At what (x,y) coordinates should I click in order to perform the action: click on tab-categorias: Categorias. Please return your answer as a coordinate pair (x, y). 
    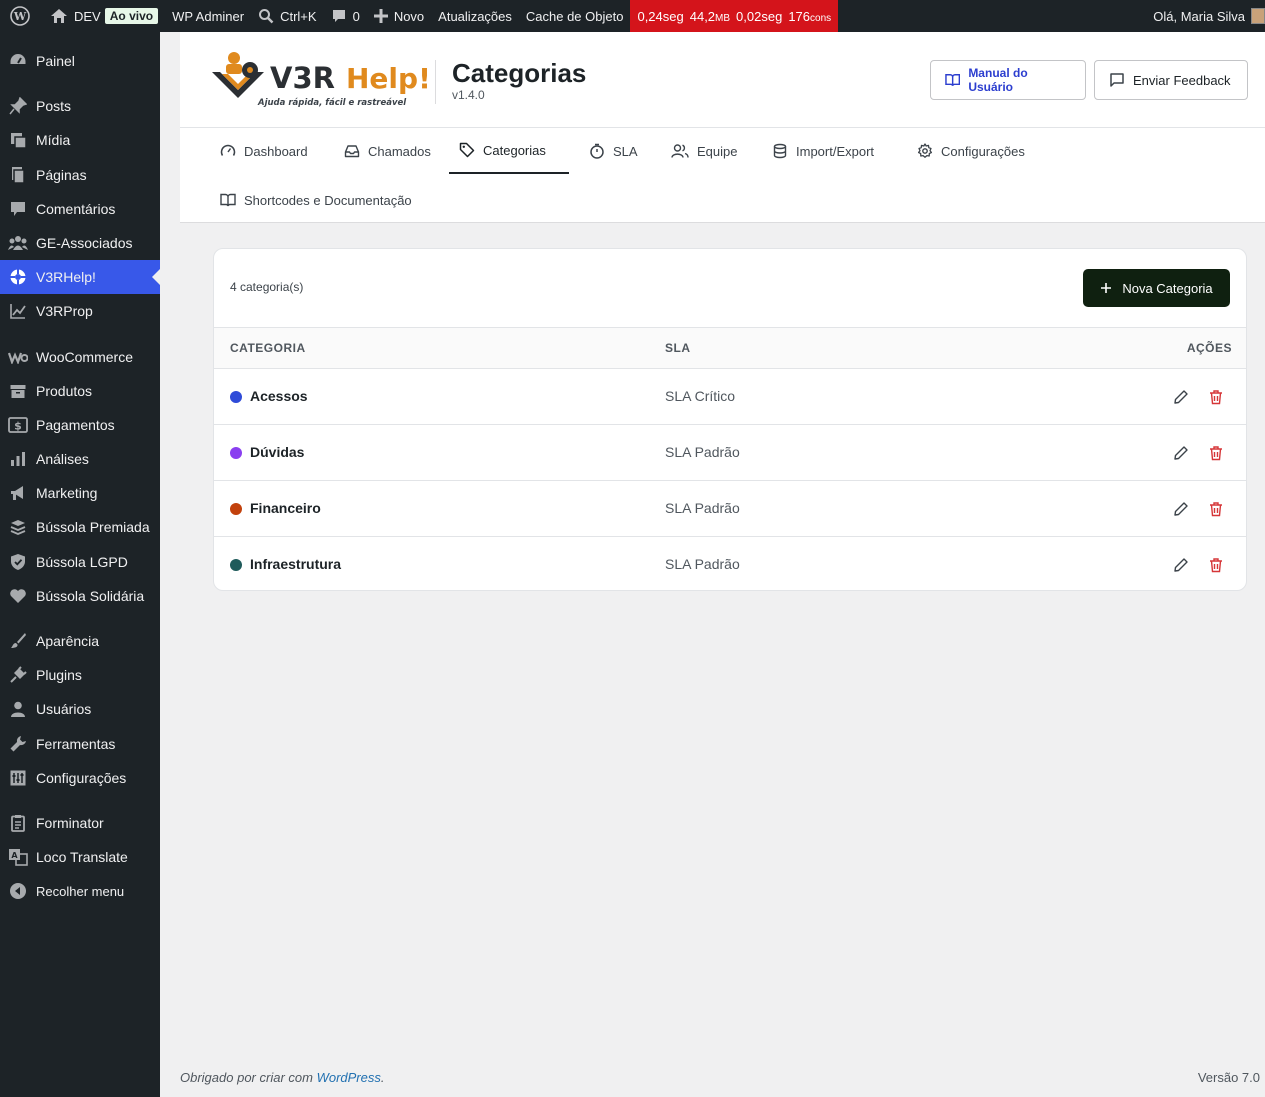
    Looking at the image, I should click on (509, 151).